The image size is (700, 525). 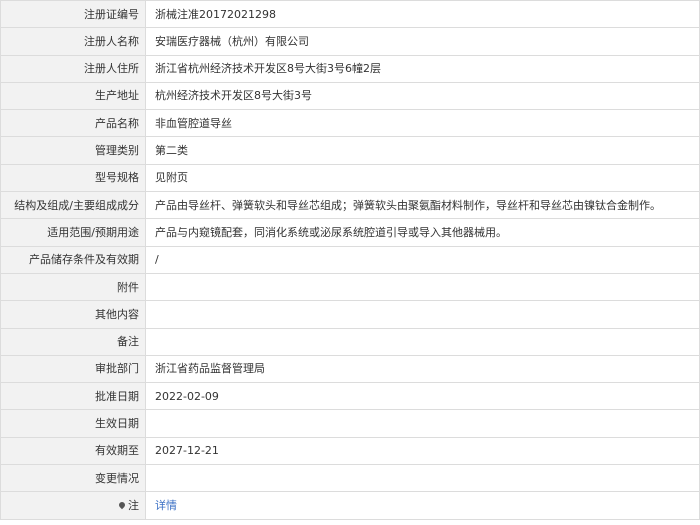 I want to click on table-row-note: 注 详情, so click(x=350, y=505).